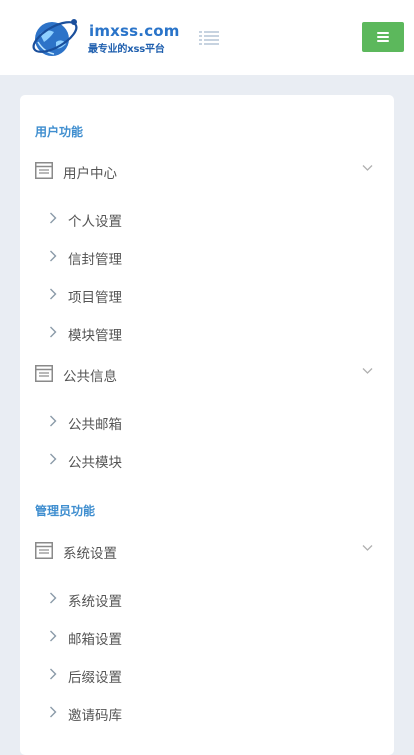 The image size is (414, 755). What do you see at coordinates (207, 333) in the screenshot?
I see `sidebar-item-module-management: 模块管理` at bounding box center [207, 333].